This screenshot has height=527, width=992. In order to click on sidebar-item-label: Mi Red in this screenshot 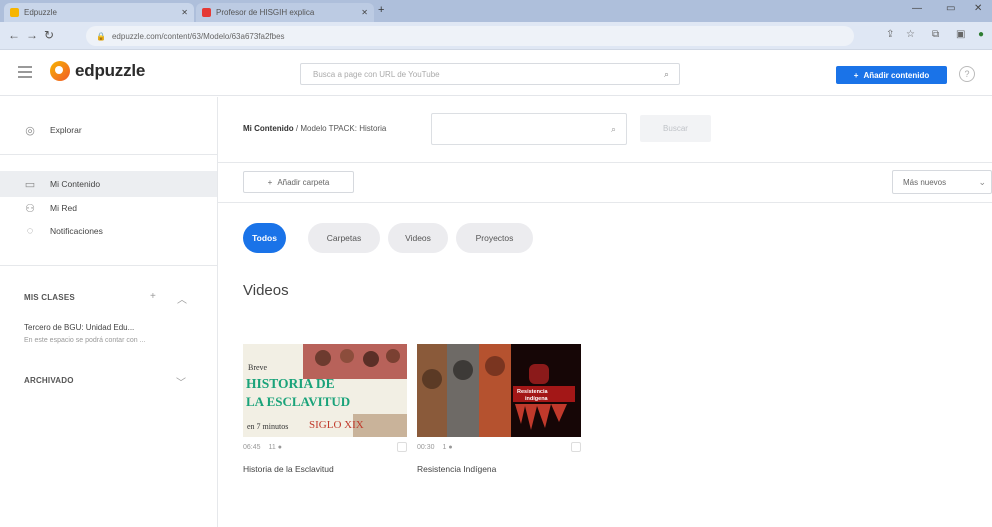, I will do `click(63, 208)`.